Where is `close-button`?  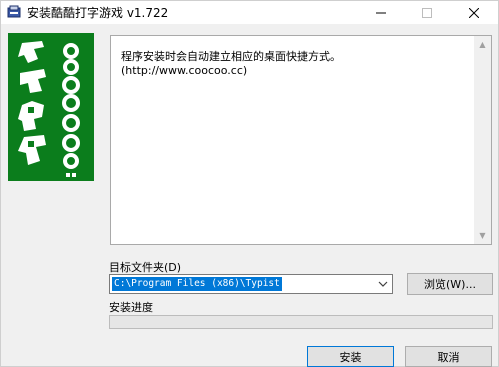 close-button is located at coordinates (474, 12).